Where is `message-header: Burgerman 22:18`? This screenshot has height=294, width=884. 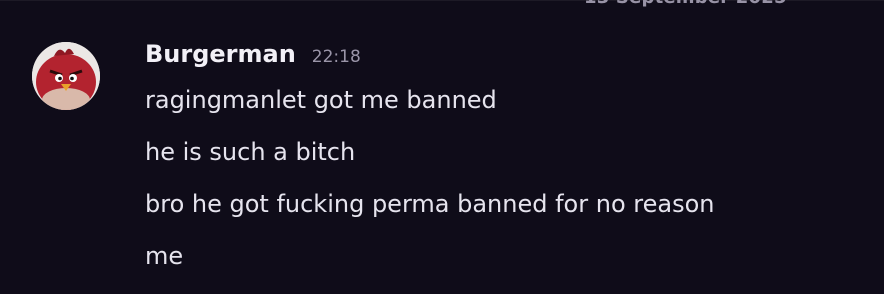 message-header: Burgerman 22:18 is located at coordinates (253, 54).